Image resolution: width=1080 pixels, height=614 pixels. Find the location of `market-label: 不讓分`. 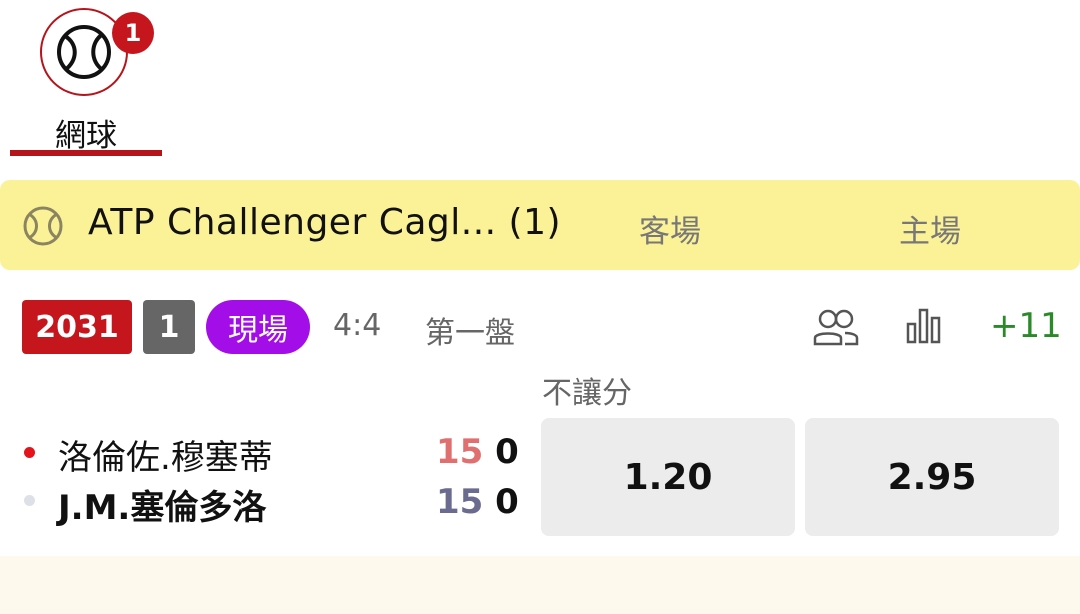

market-label: 不讓分 is located at coordinates (587, 393).